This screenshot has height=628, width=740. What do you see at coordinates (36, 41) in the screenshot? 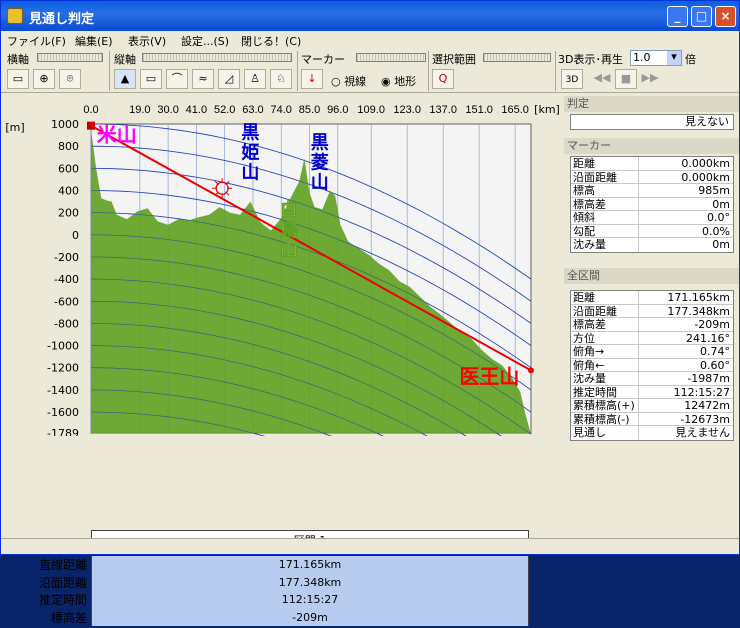
I see `menu-file: ファイル(F)` at bounding box center [36, 41].